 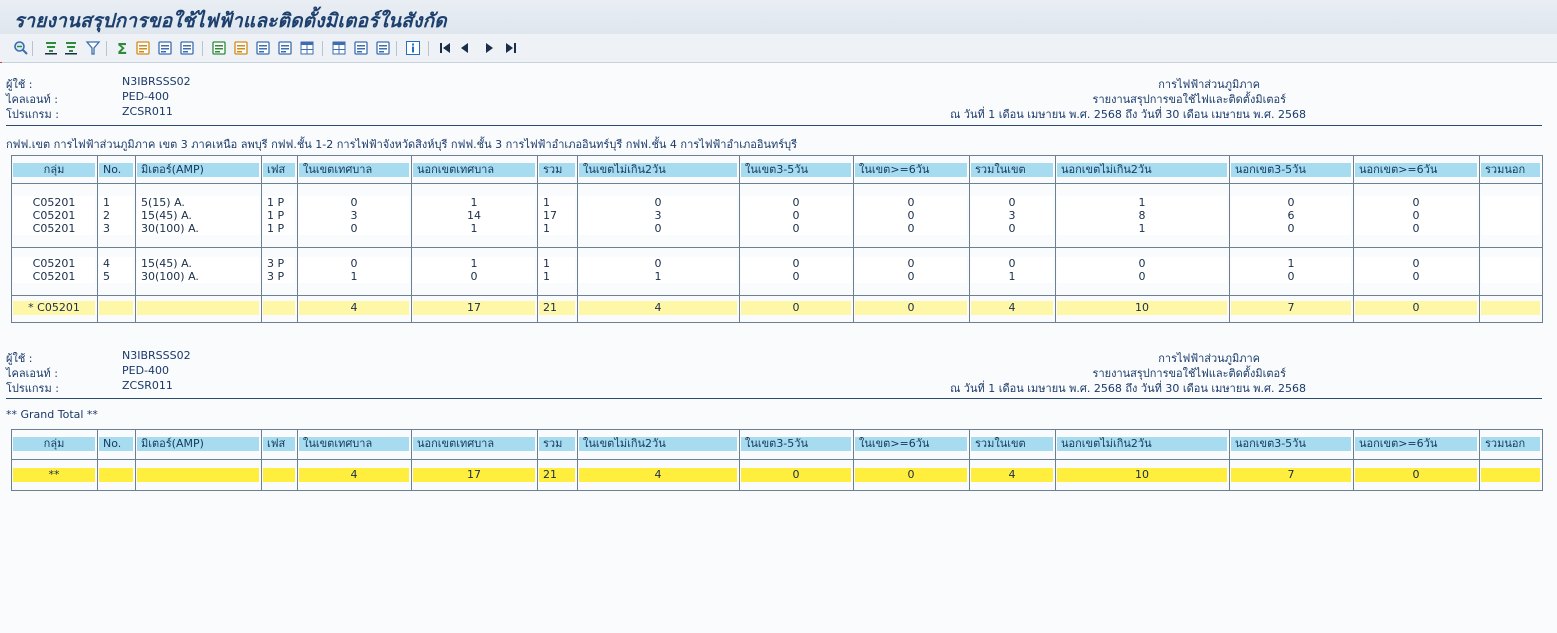 What do you see at coordinates (116, 215) in the screenshot?
I see `table-row-cell: 2` at bounding box center [116, 215].